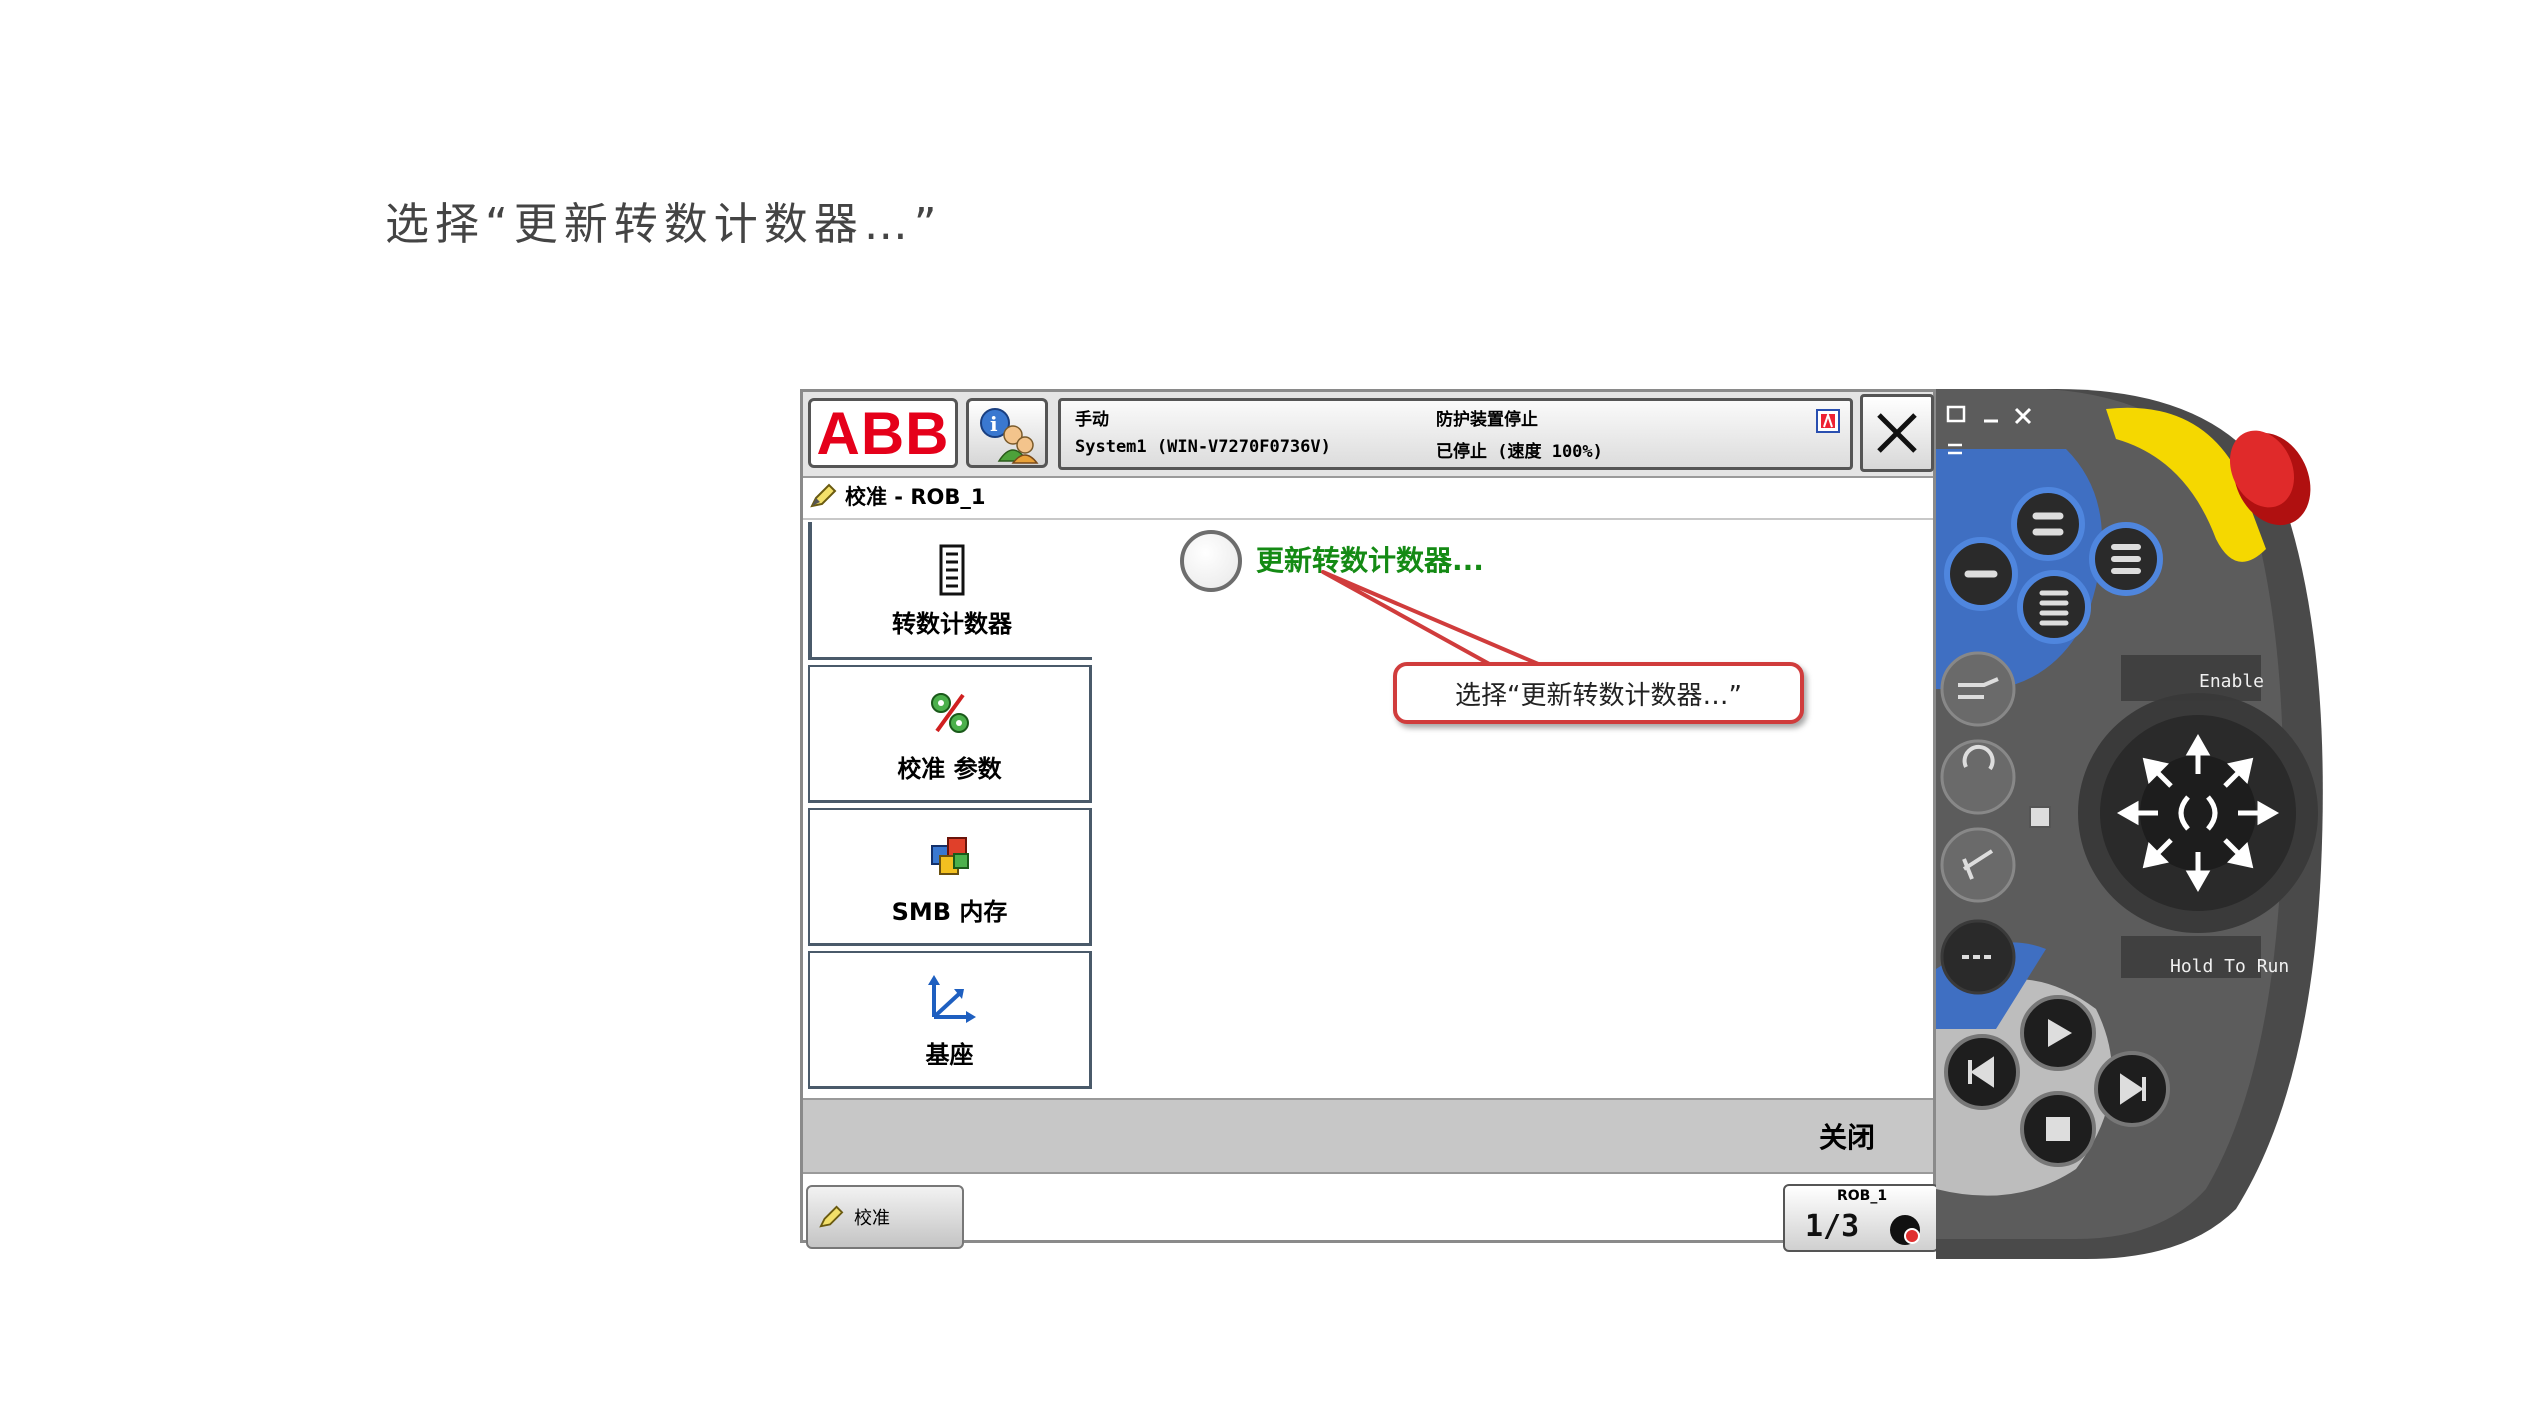 The width and height of the screenshot is (2528, 1422). Describe the element at coordinates (1092, 420) in the screenshot. I see `operating-mode: 手动` at that location.